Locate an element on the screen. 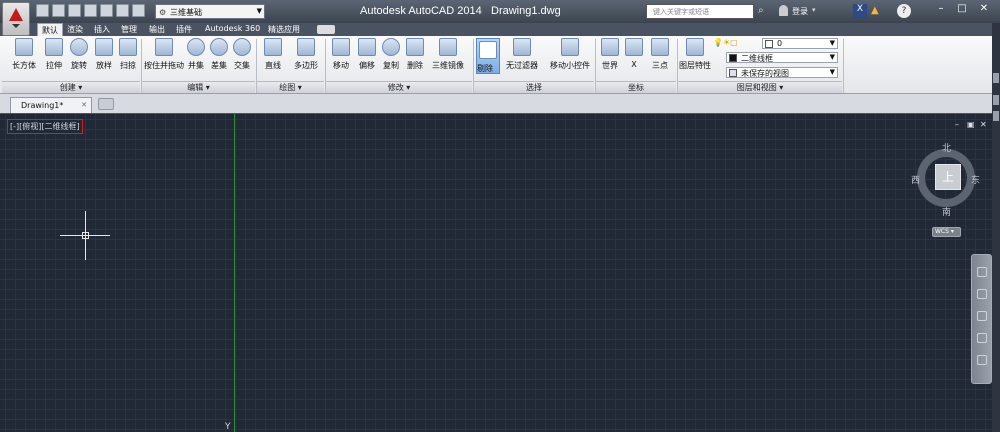 This screenshot has width=1000, height=432. visual-style-select: 二维线框 ▼ is located at coordinates (782, 57).